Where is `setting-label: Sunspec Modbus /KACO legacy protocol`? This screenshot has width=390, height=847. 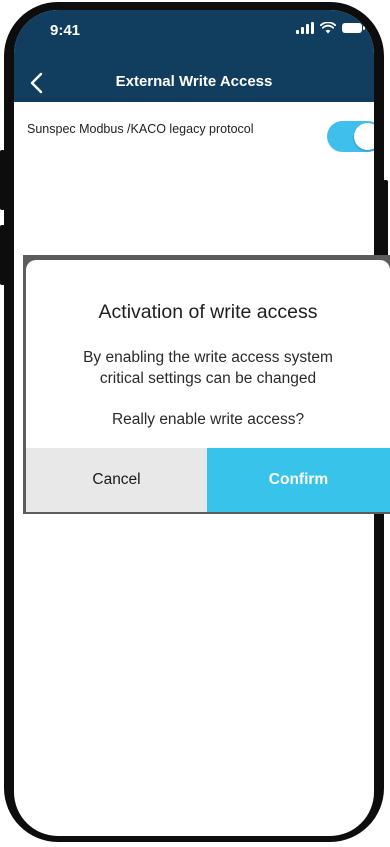 setting-label: Sunspec Modbus /KACO legacy protocol is located at coordinates (140, 129).